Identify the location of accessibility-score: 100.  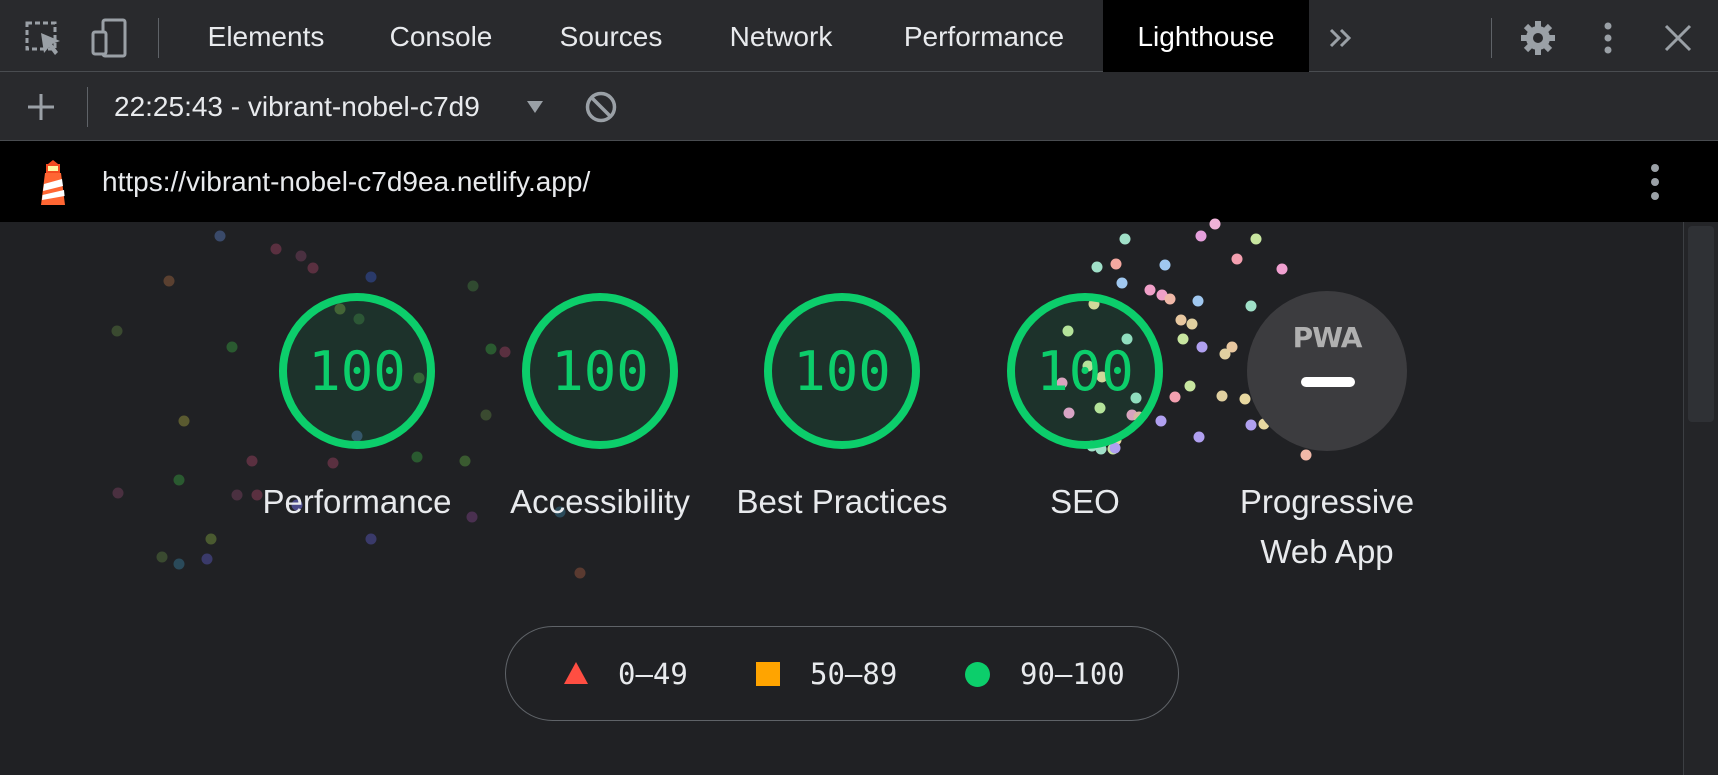
(600, 371).